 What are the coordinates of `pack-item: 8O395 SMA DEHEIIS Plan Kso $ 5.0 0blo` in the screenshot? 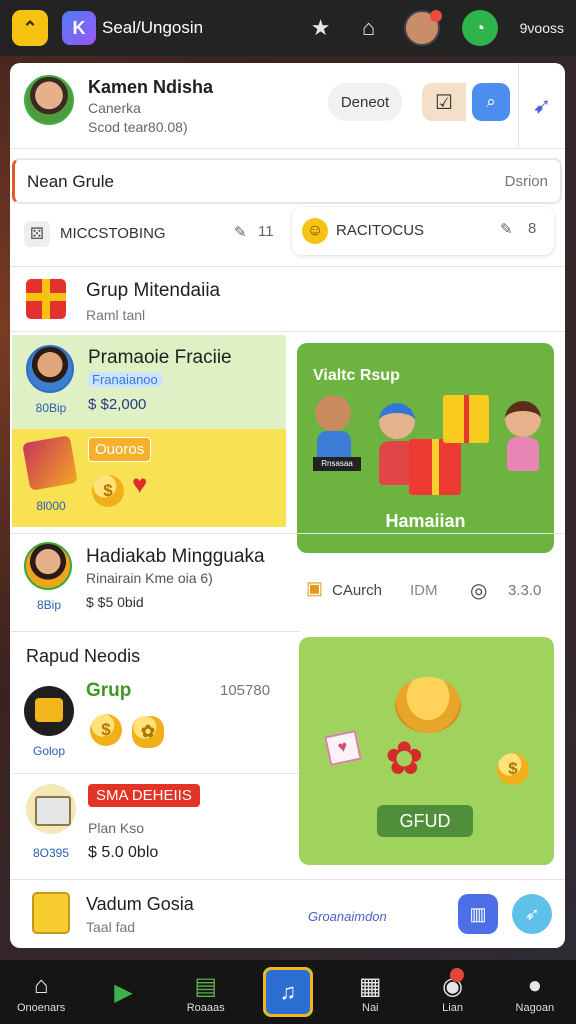 It's located at (162, 821).